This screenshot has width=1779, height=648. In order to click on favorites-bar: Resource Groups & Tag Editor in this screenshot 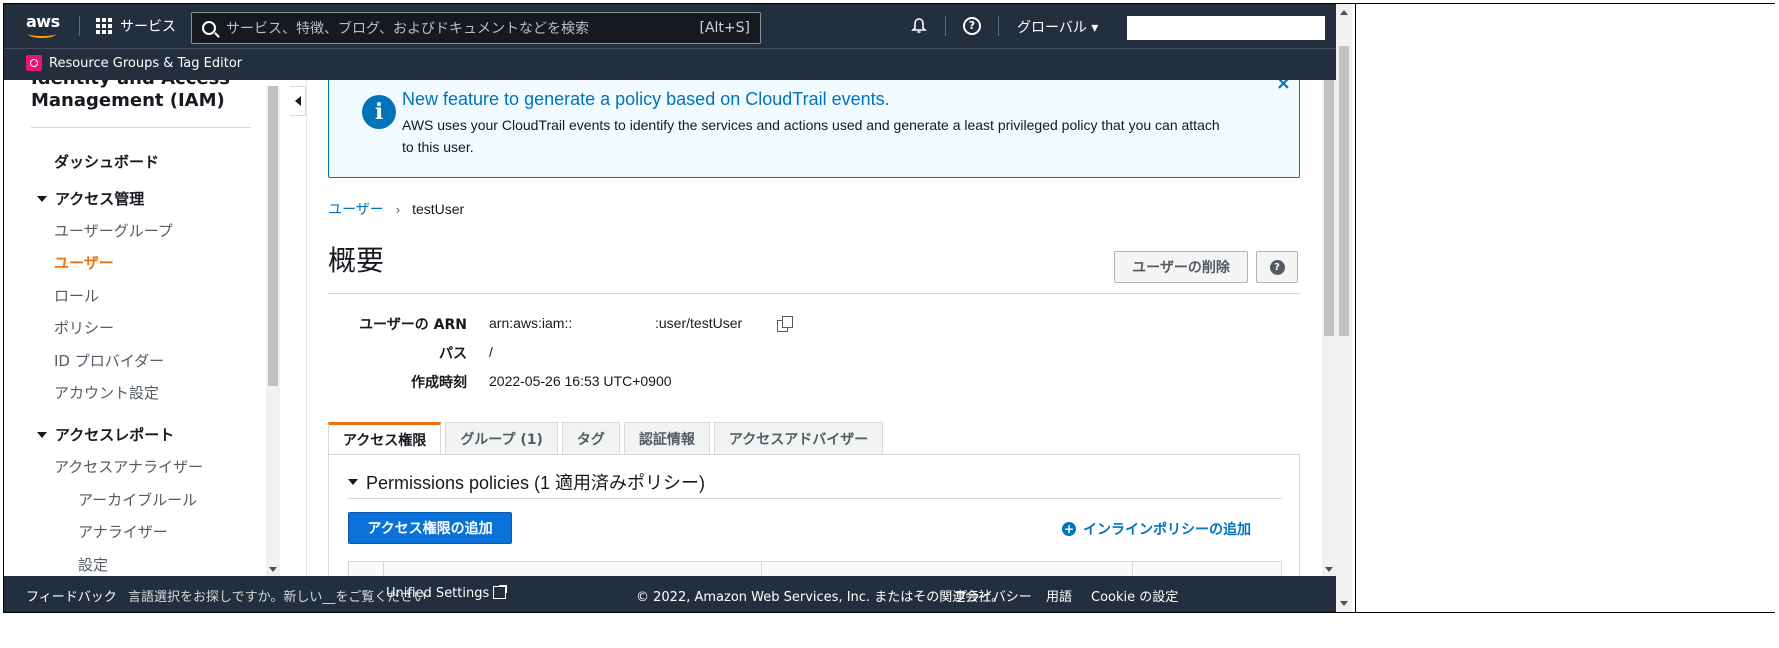, I will do `click(670, 64)`.